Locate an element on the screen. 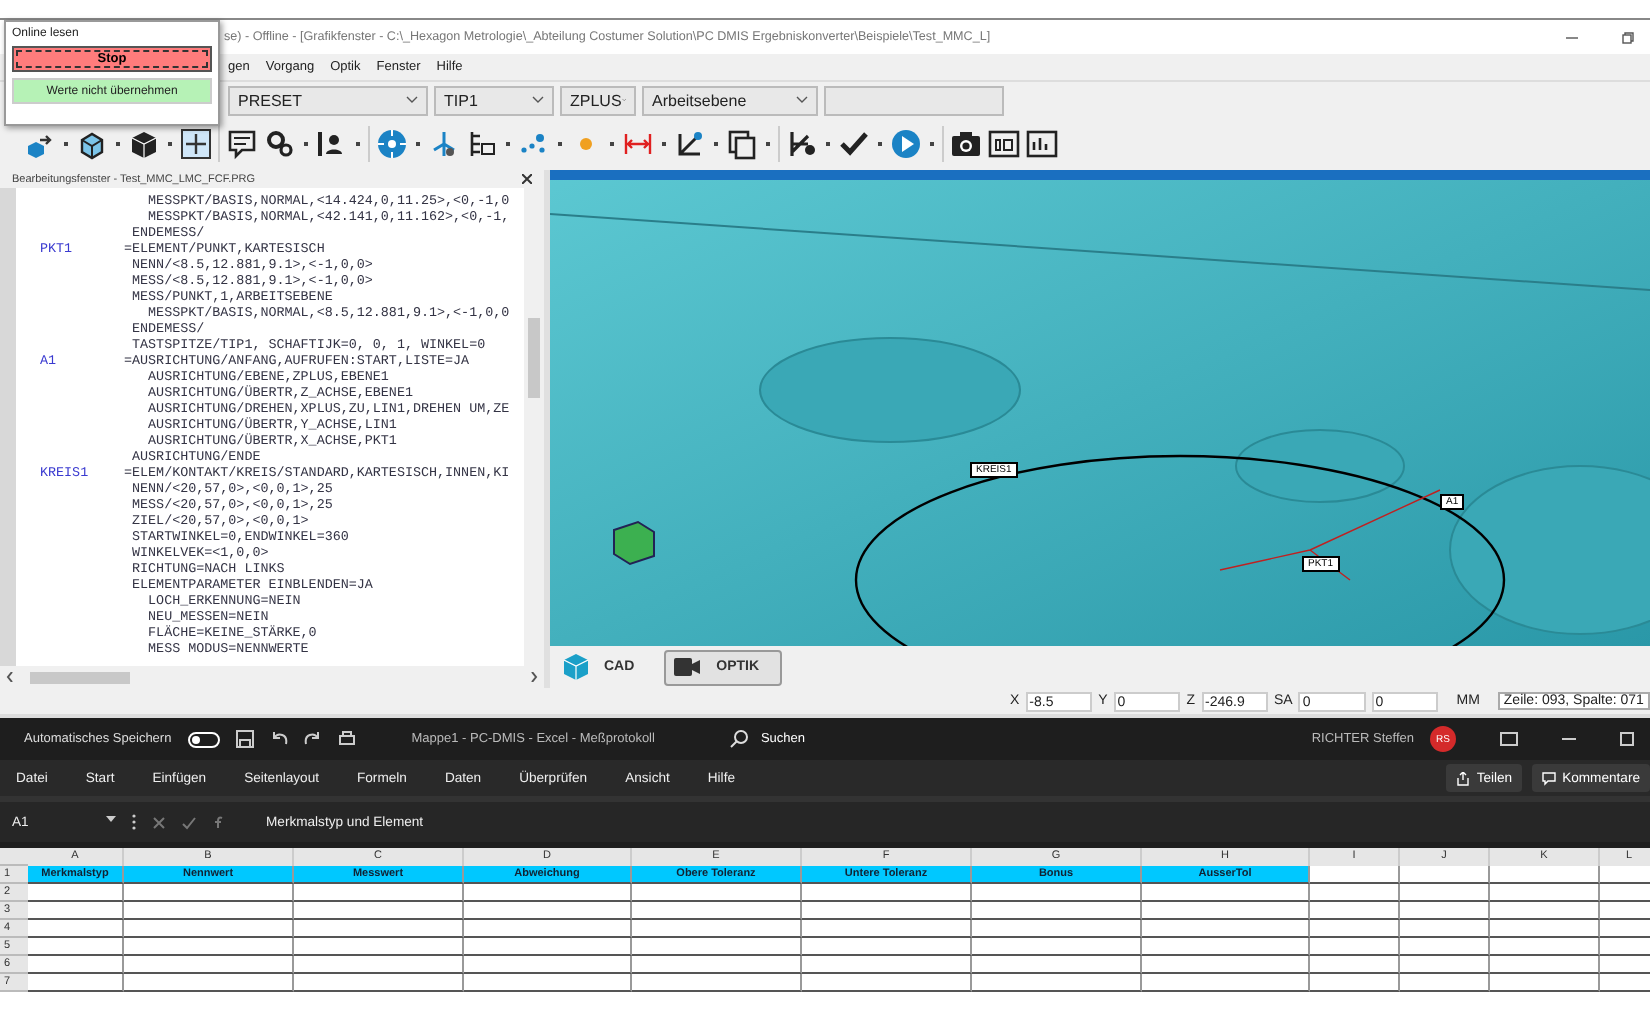  dropdown: PRESET is located at coordinates (328, 100).